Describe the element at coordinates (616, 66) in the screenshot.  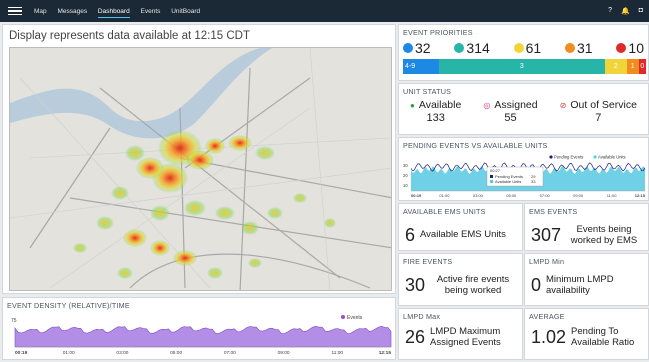
I see `priority-bar-segment: 2` at that location.